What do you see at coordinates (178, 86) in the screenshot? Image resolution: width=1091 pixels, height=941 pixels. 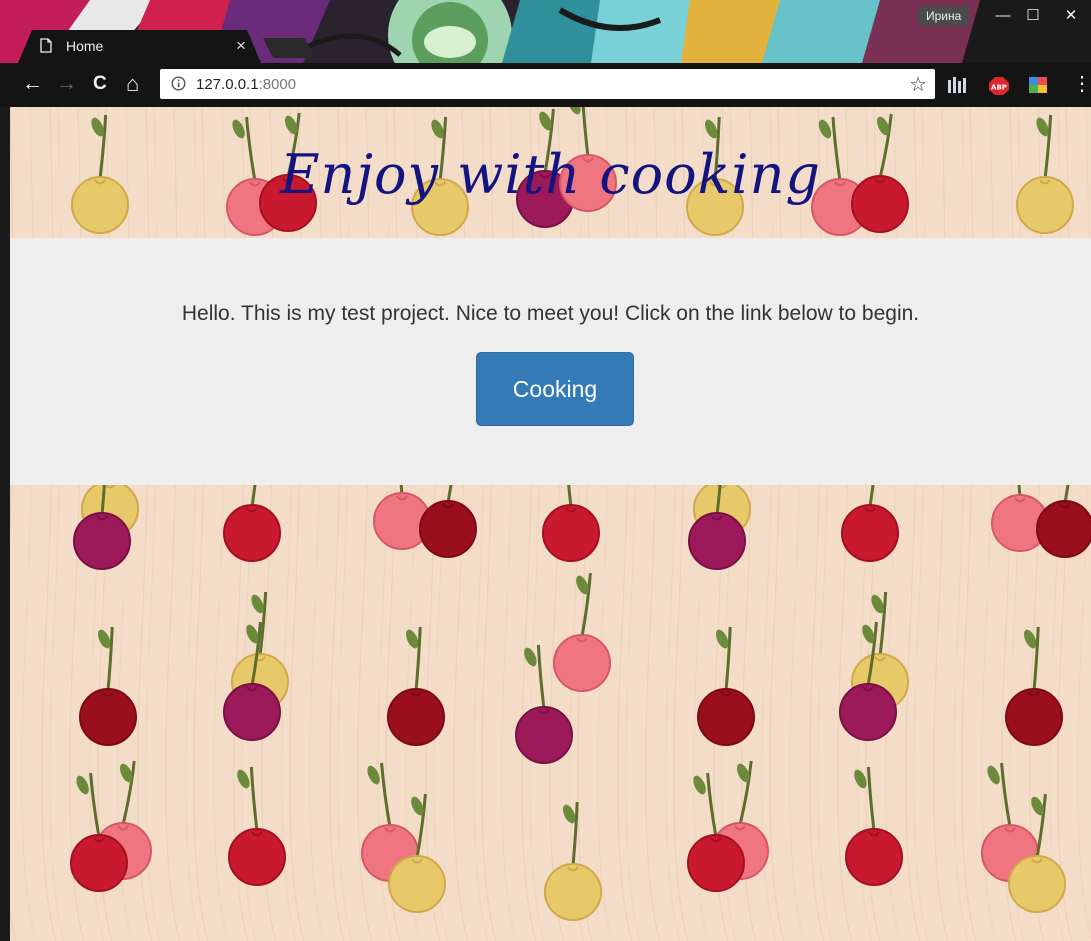 I see `info-icon` at bounding box center [178, 86].